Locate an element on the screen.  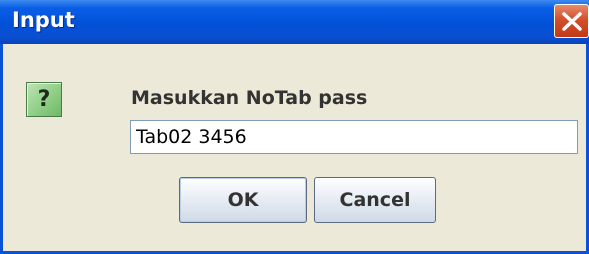
prompt-label: Masukkan NoTab pass is located at coordinates (249, 98).